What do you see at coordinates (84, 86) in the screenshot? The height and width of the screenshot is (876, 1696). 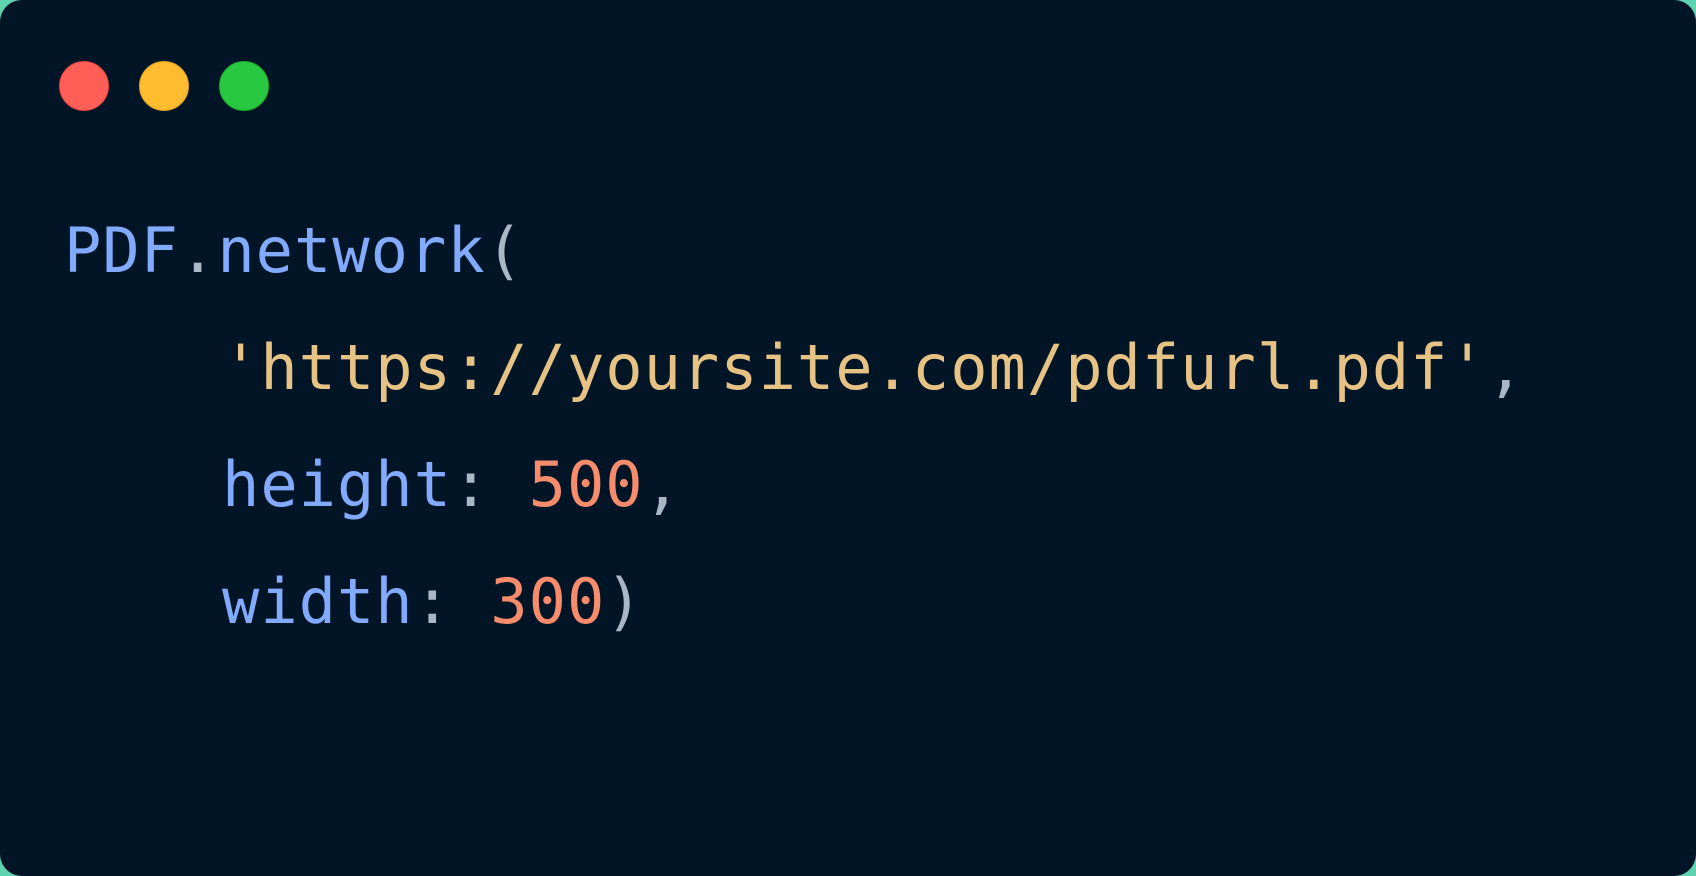 I see `close-dot-icon` at bounding box center [84, 86].